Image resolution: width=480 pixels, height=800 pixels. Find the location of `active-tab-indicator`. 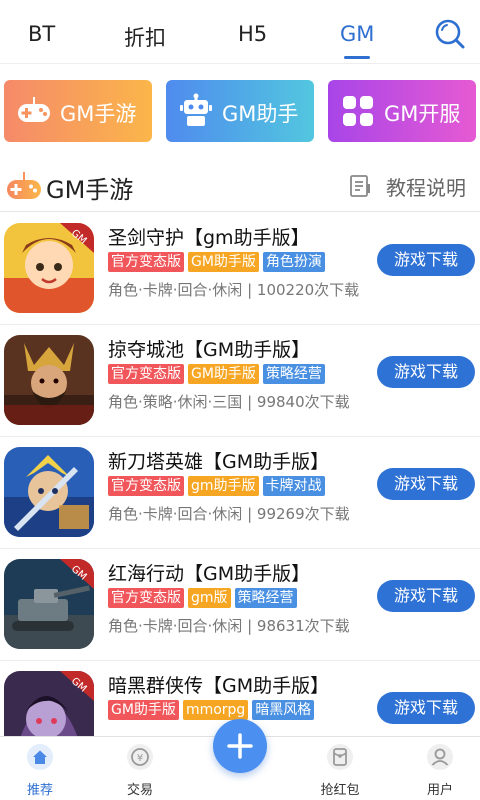

active-tab-indicator is located at coordinates (357, 57).